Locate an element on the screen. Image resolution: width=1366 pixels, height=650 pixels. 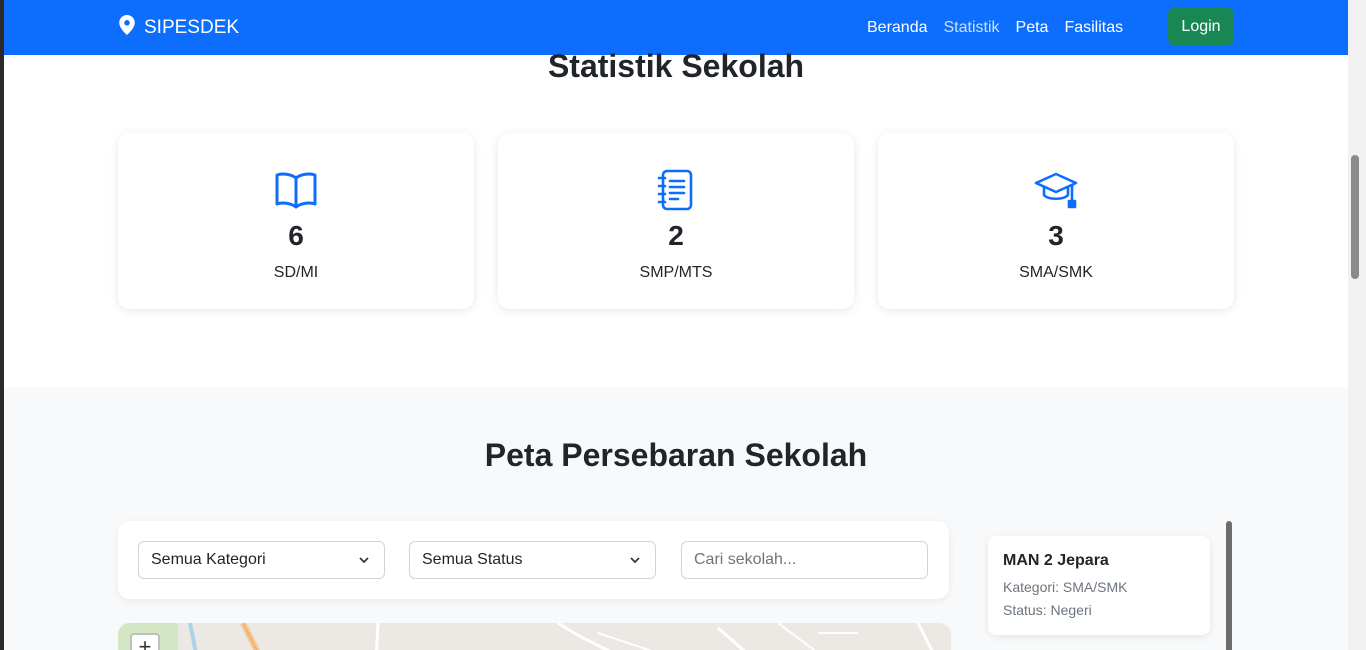
stat-label-sd: SD/MI is located at coordinates (296, 272).